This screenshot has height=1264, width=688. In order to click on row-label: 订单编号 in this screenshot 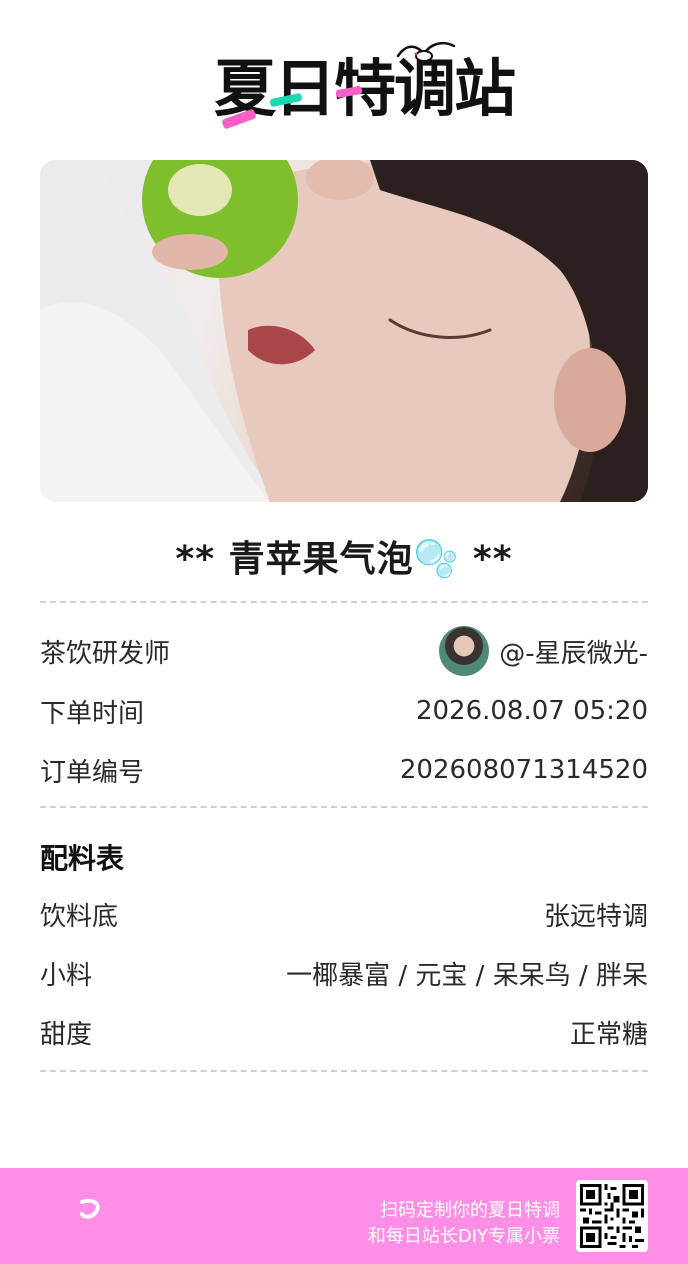, I will do `click(92, 772)`.